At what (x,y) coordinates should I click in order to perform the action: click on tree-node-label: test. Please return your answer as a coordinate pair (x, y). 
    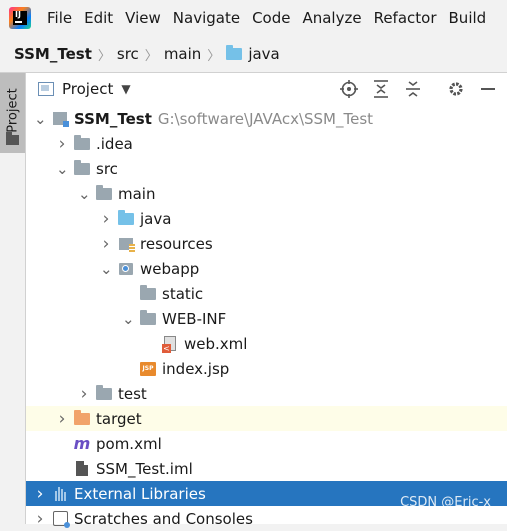
    Looking at the image, I should click on (132, 393).